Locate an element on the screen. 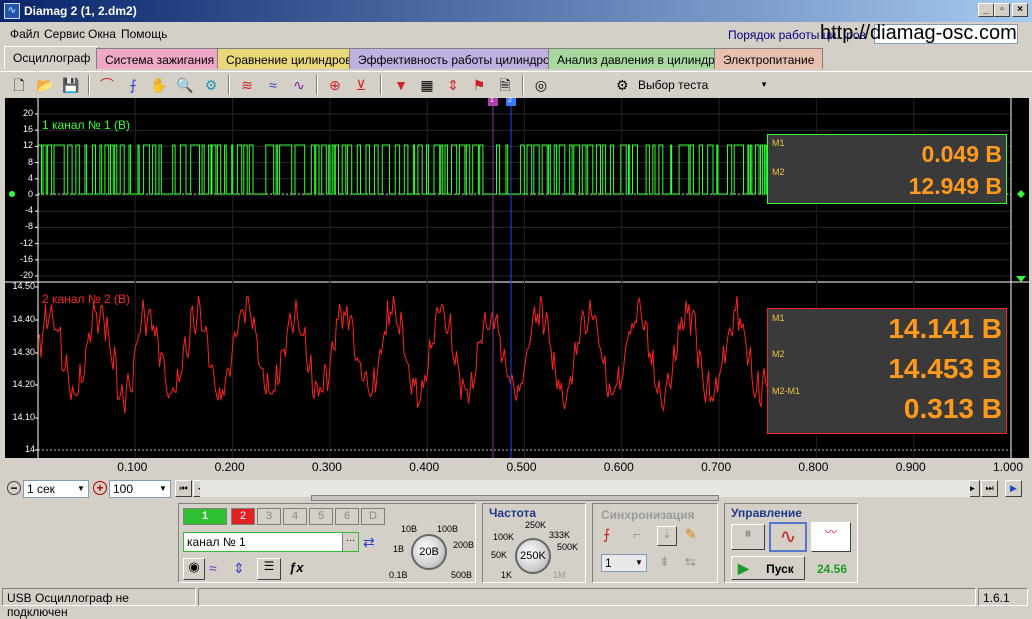 This screenshot has width=1032, height=619. play-button: ▶ is located at coordinates (1013, 488).